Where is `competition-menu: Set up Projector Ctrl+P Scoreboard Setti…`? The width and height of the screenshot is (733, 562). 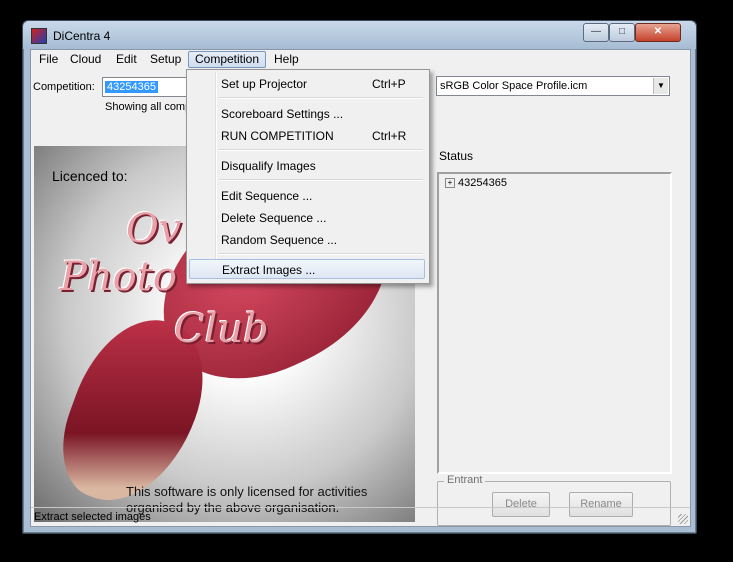 competition-menu: Set up Projector Ctrl+P Scoreboard Setti… is located at coordinates (308, 176).